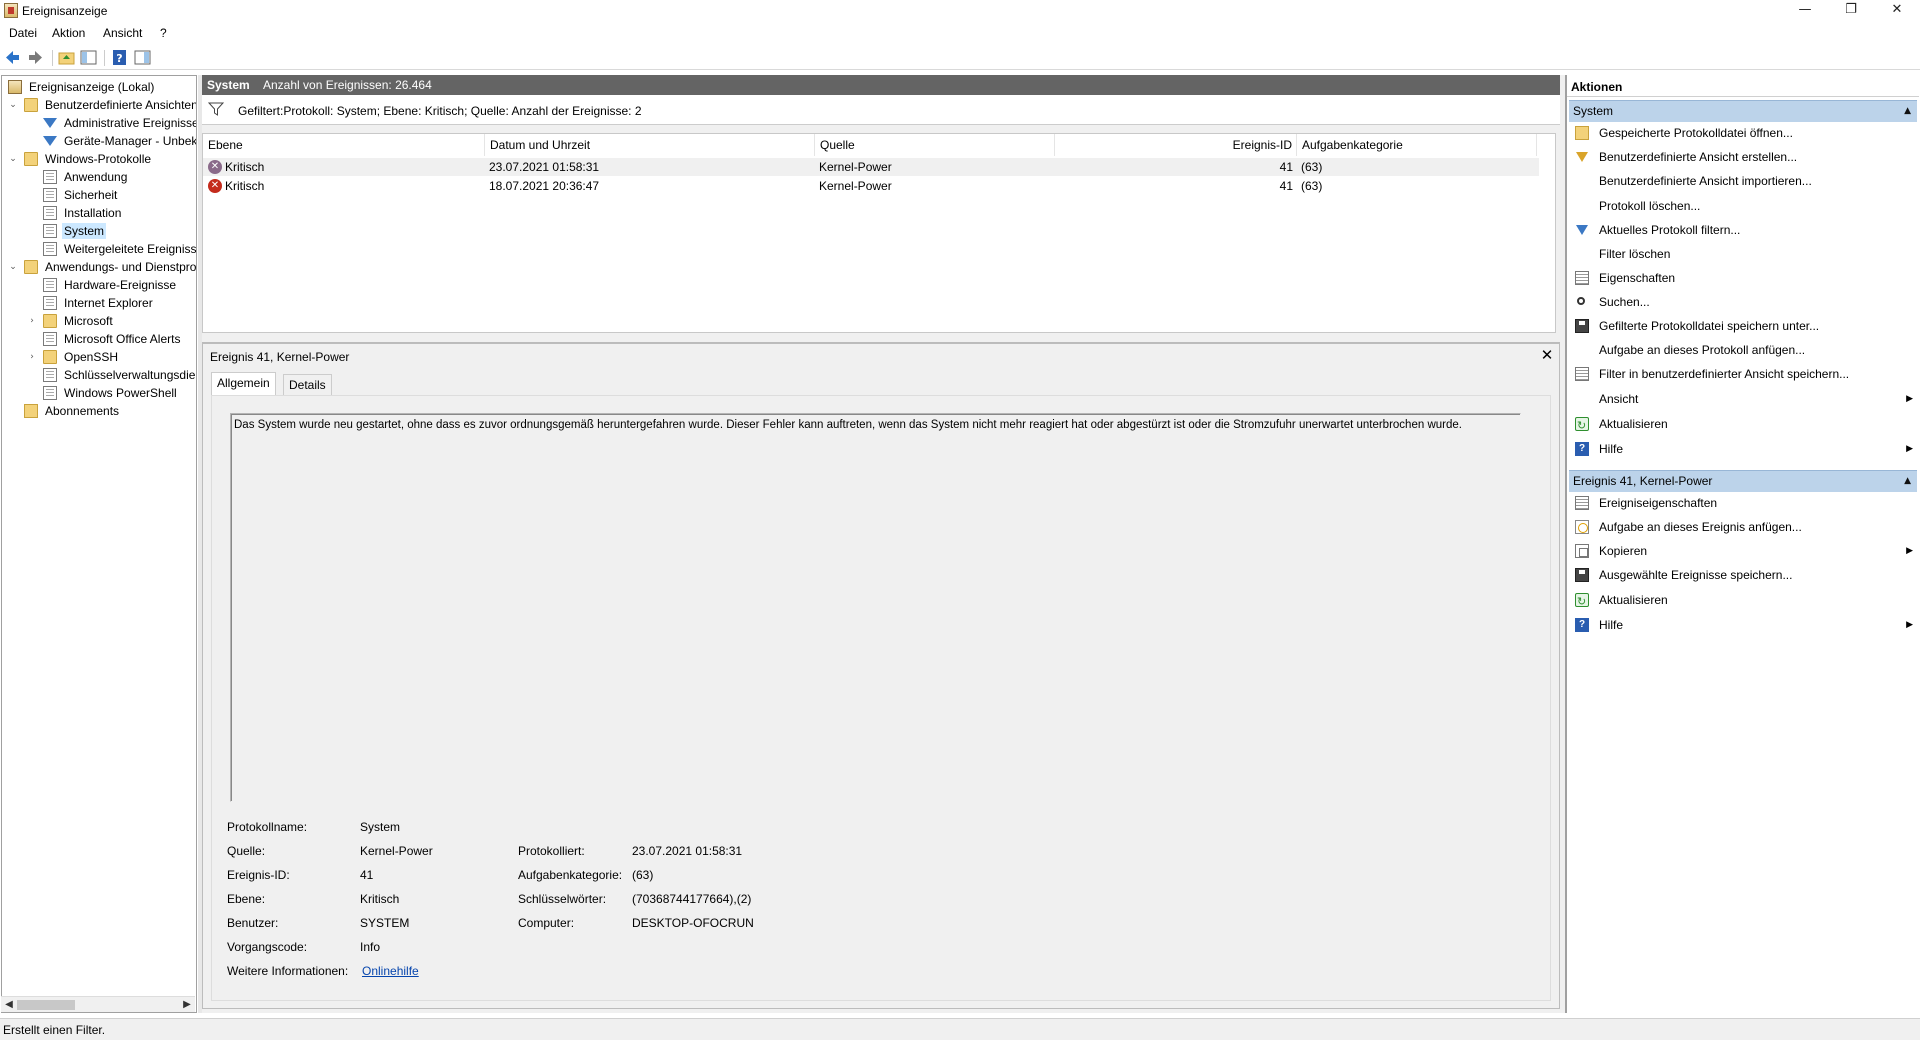 The height and width of the screenshot is (1040, 1920). Describe the element at coordinates (130, 249) in the screenshot. I see `tree-item-label: Weitergeleitete Ereignisse` at that location.